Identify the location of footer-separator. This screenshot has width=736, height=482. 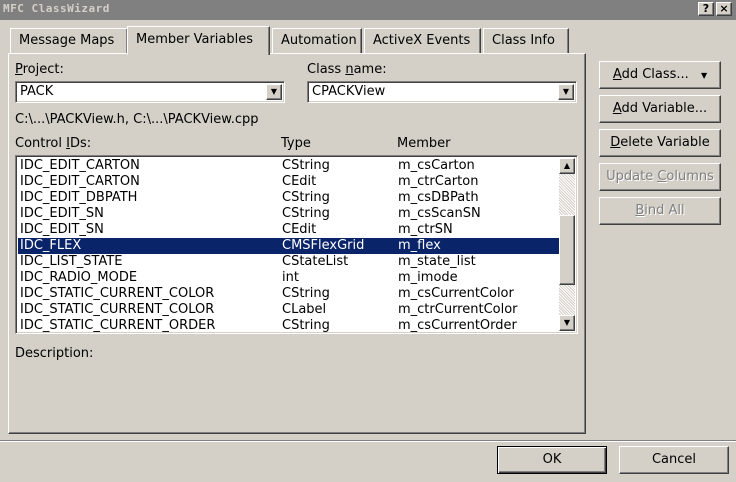
(368, 441).